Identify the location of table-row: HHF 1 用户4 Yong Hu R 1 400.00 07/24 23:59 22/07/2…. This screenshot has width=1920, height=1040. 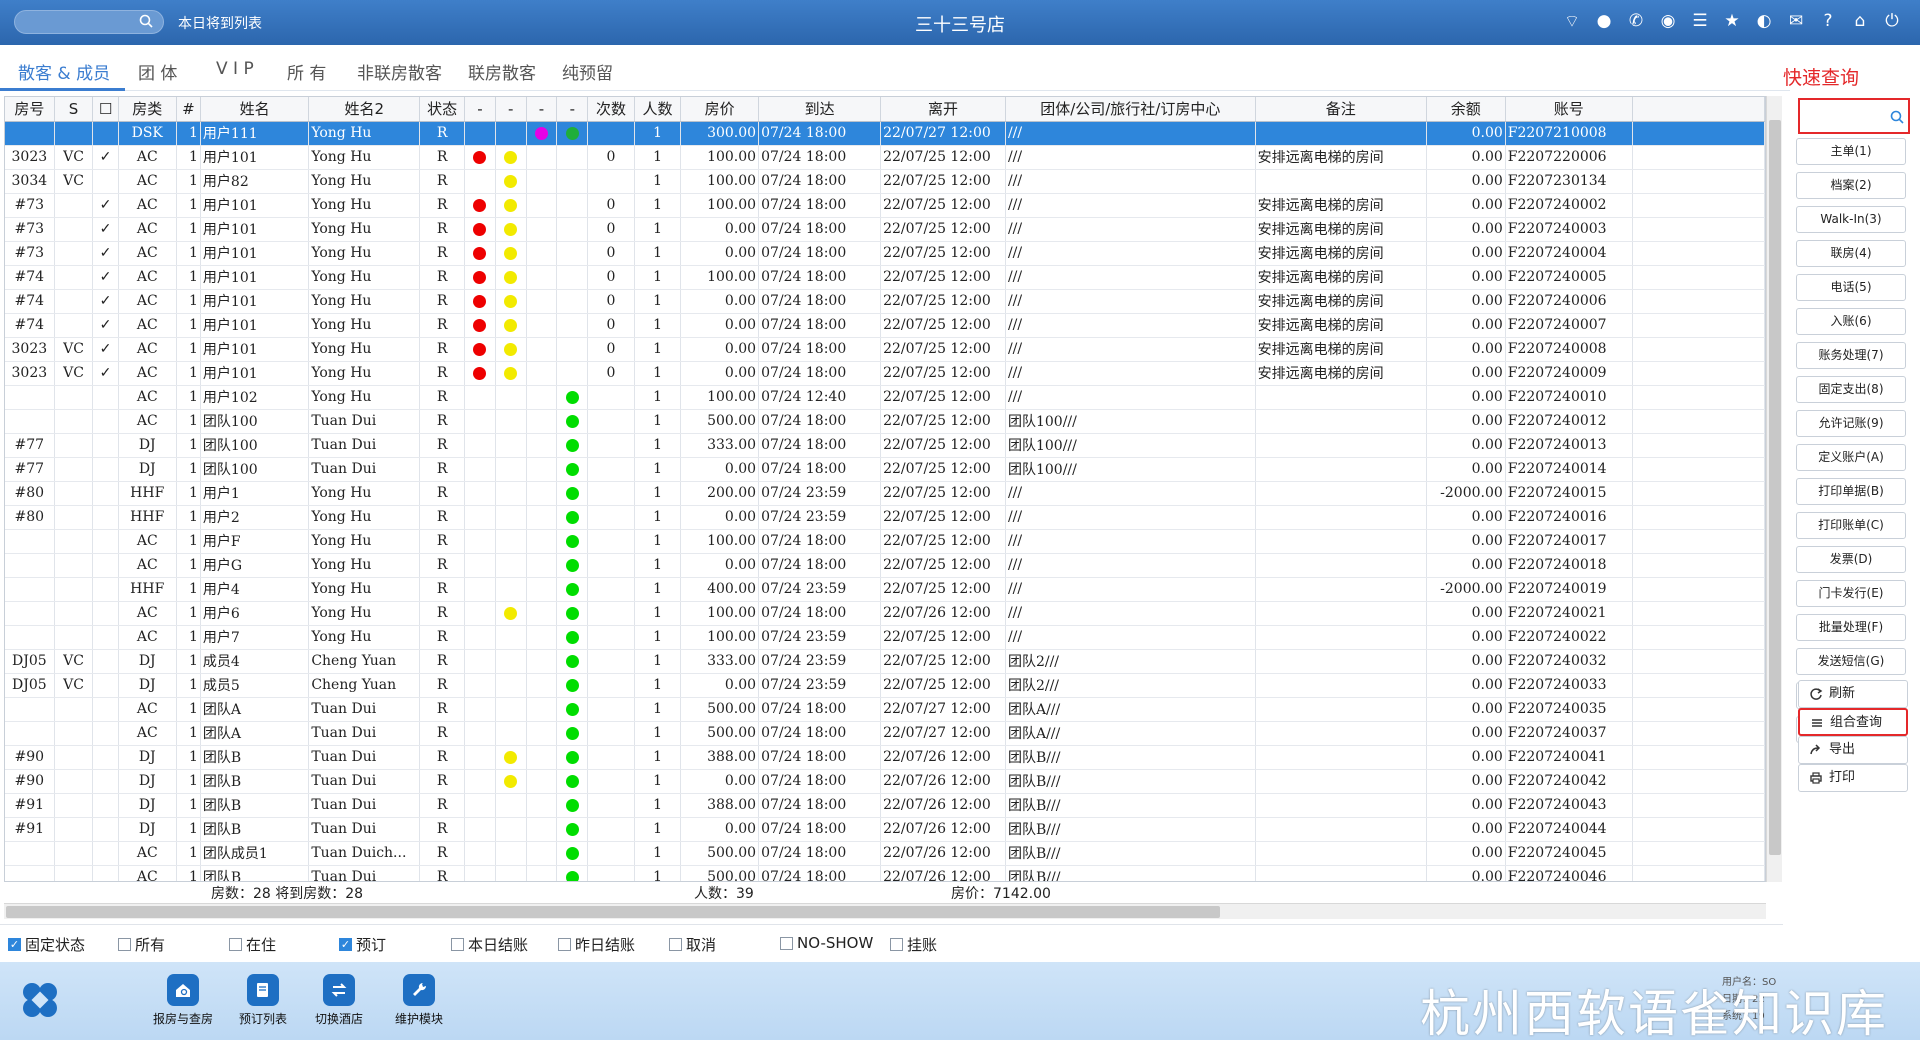
(885, 589).